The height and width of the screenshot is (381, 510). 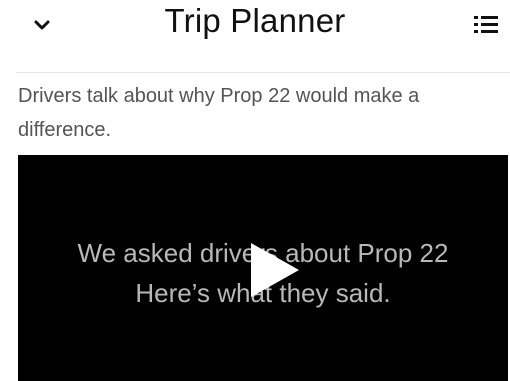 What do you see at coordinates (255, 20) in the screenshot?
I see `page-title: Trip Planner` at bounding box center [255, 20].